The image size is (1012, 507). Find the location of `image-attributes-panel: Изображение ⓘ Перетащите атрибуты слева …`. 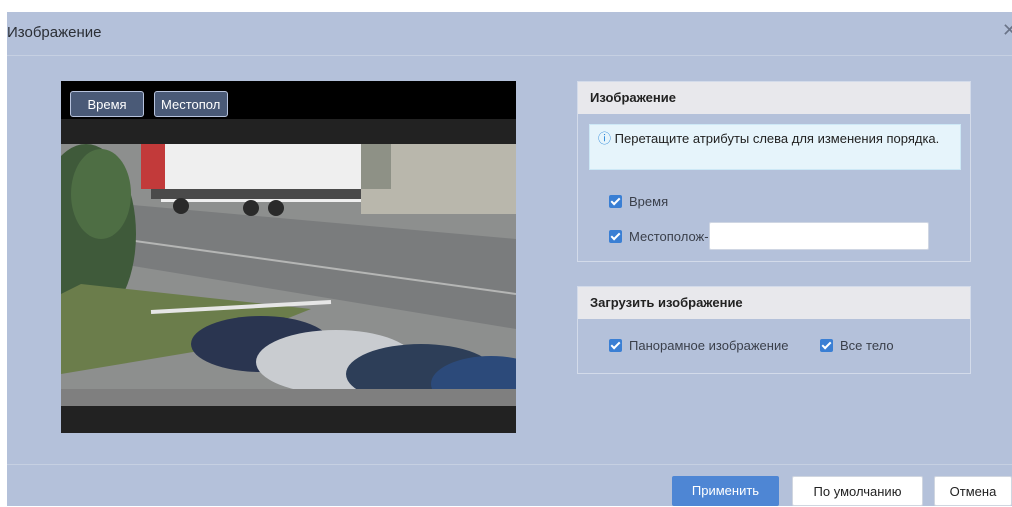

image-attributes-panel: Изображение ⓘ Перетащите атрибуты слева … is located at coordinates (774, 171).